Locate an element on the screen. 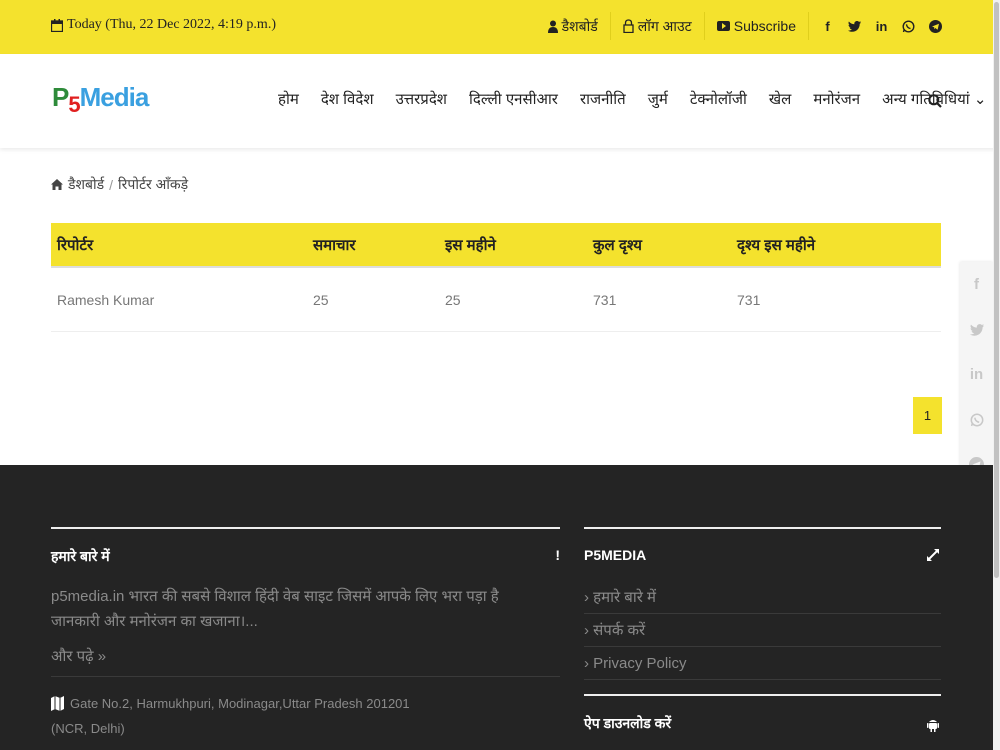 Image resolution: width=1000 pixels, height=750 pixels. footer-link-contact: › संपर्क करें is located at coordinates (762, 630).